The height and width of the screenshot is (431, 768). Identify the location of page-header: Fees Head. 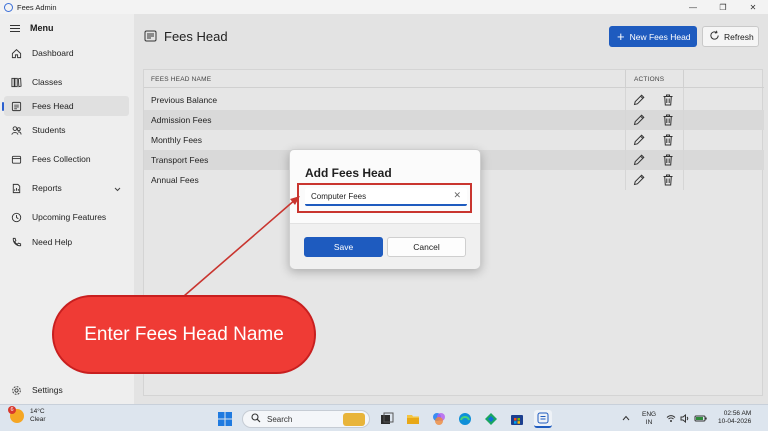
(186, 36).